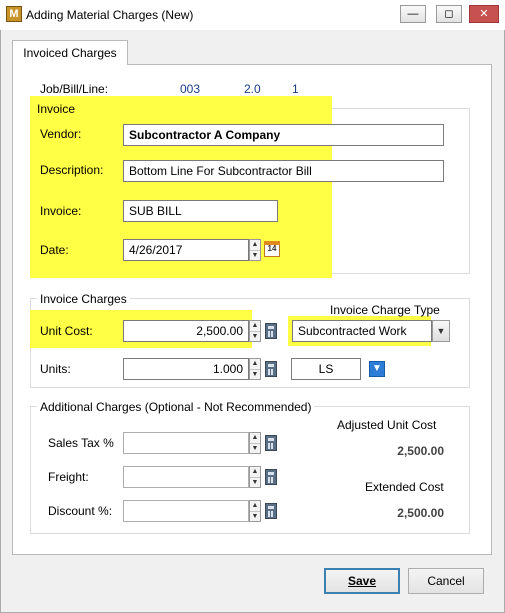 Image resolution: width=505 pixels, height=613 pixels. Describe the element at coordinates (200, 211) in the screenshot. I see `invoice-field: SUB BILL` at that location.